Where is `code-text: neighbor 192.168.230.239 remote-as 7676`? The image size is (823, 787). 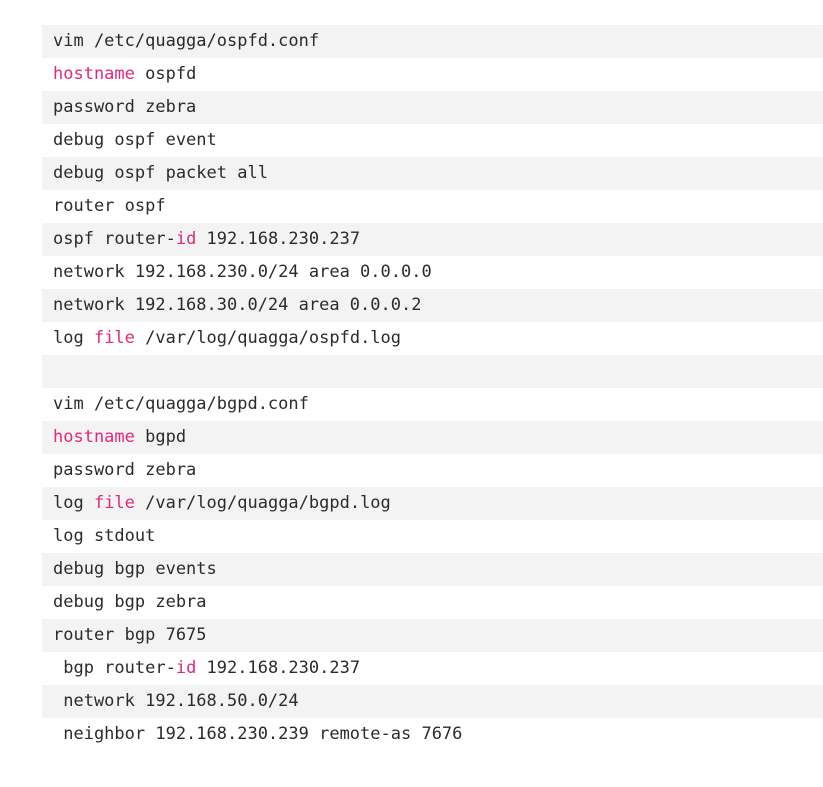
code-text: neighbor 192.168.230.239 remote-as 7676 is located at coordinates (258, 734).